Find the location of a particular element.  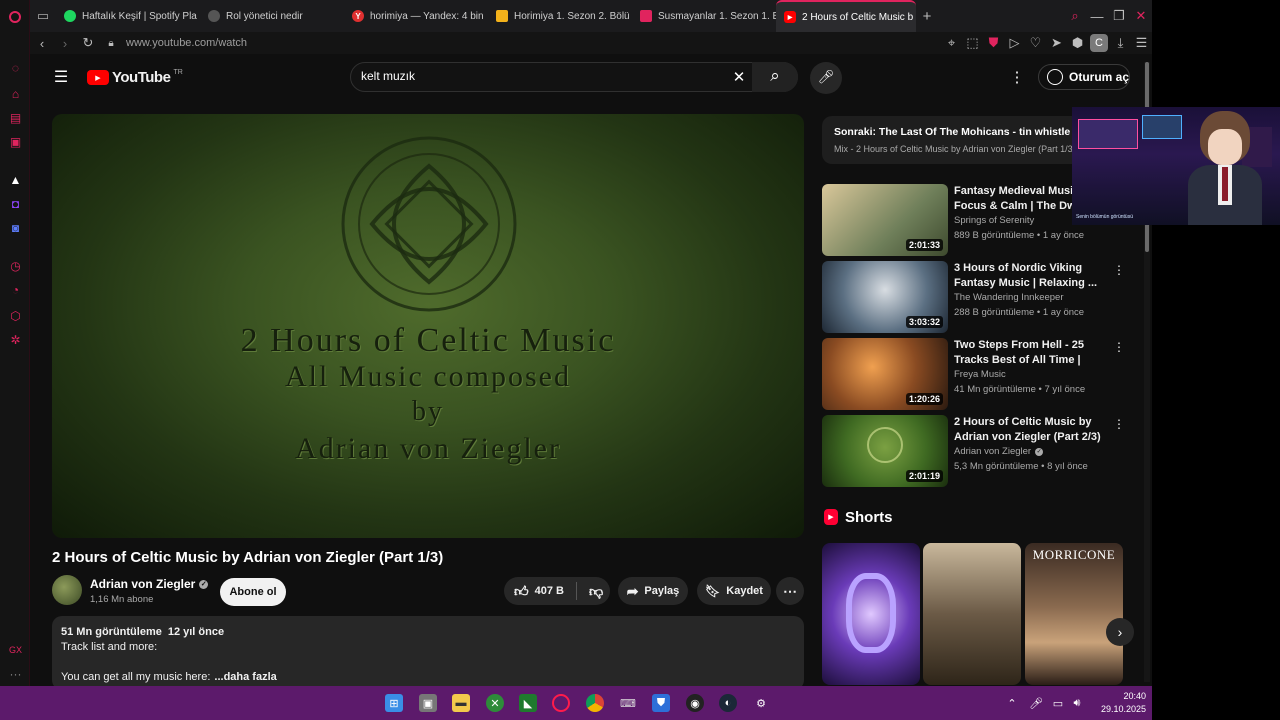

channel-name-row: Adrian von Ziegler ✓ is located at coordinates (149, 584).